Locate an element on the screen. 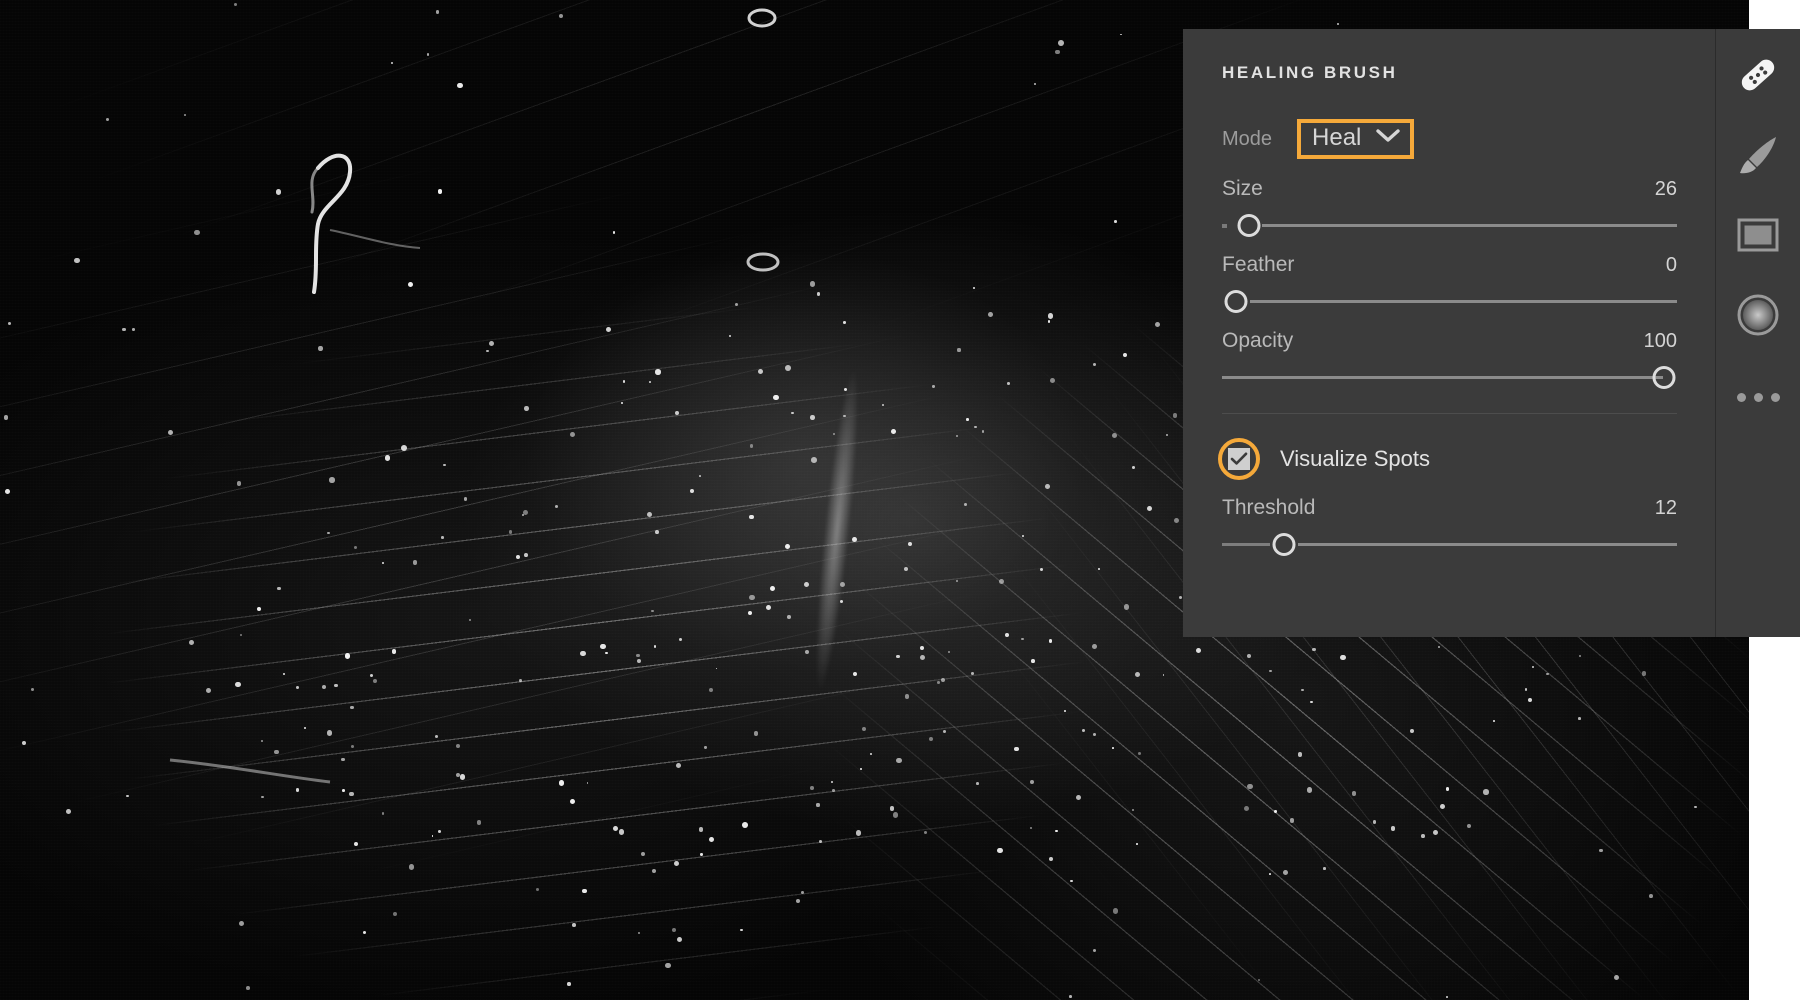 This screenshot has width=1800, height=1000. slider-size-min-tick is located at coordinates (1224, 226).